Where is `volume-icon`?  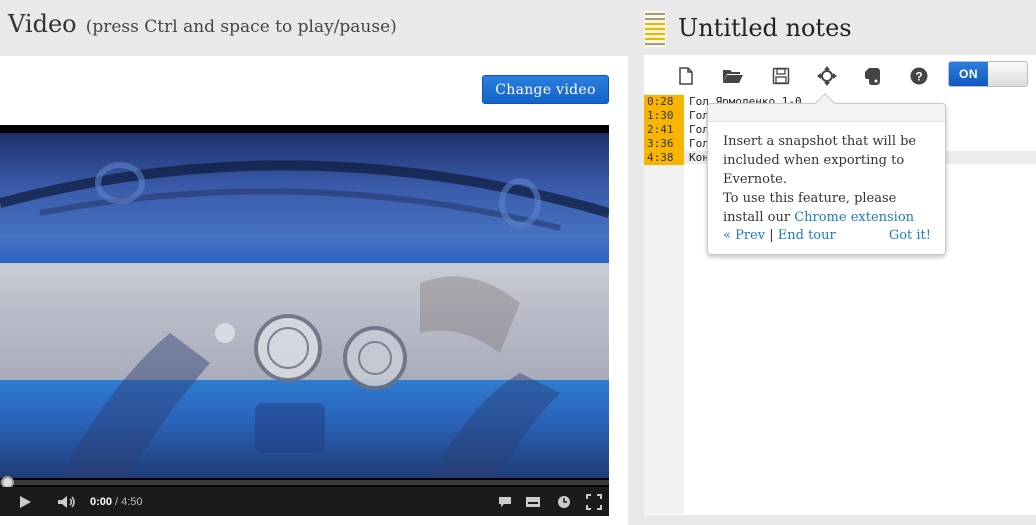
volume-icon is located at coordinates (67, 501).